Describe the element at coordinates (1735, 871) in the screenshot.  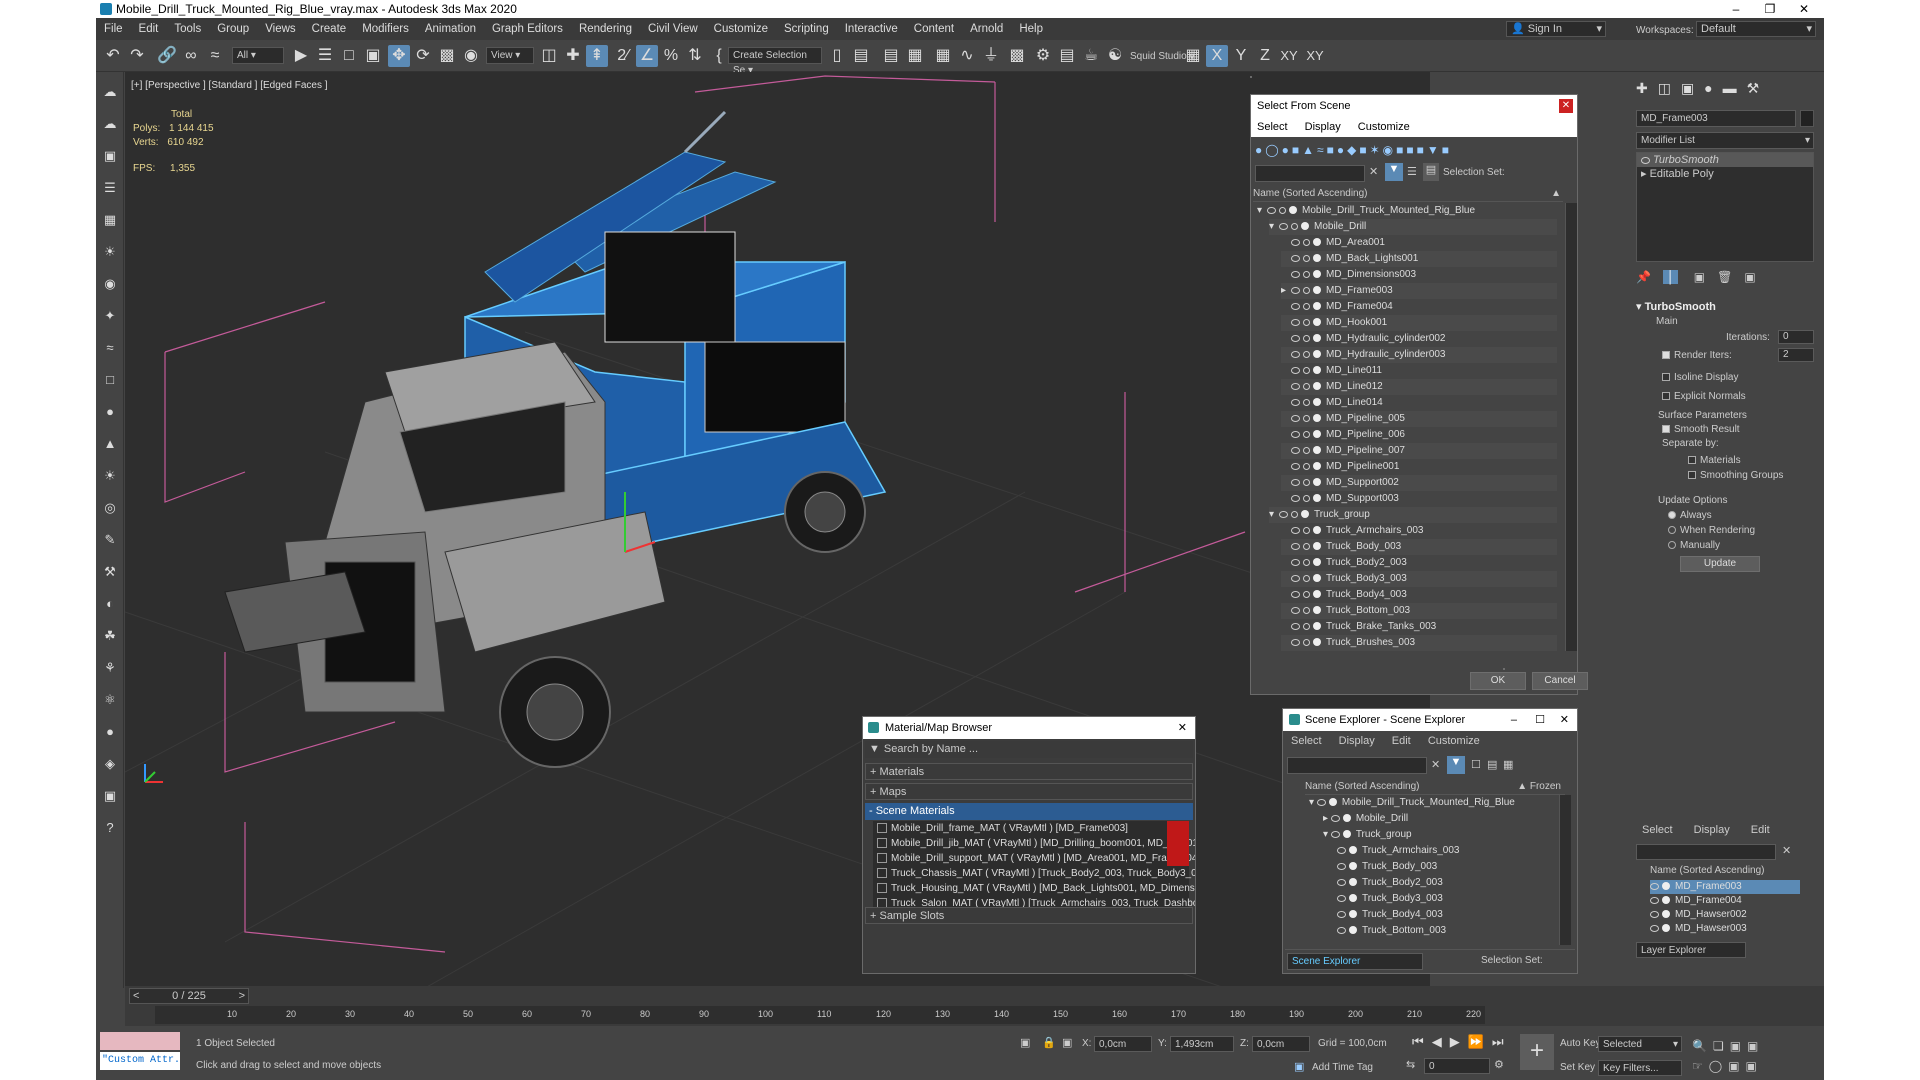
I see `layer-column-header: Name (Sorted Ascending)` at that location.